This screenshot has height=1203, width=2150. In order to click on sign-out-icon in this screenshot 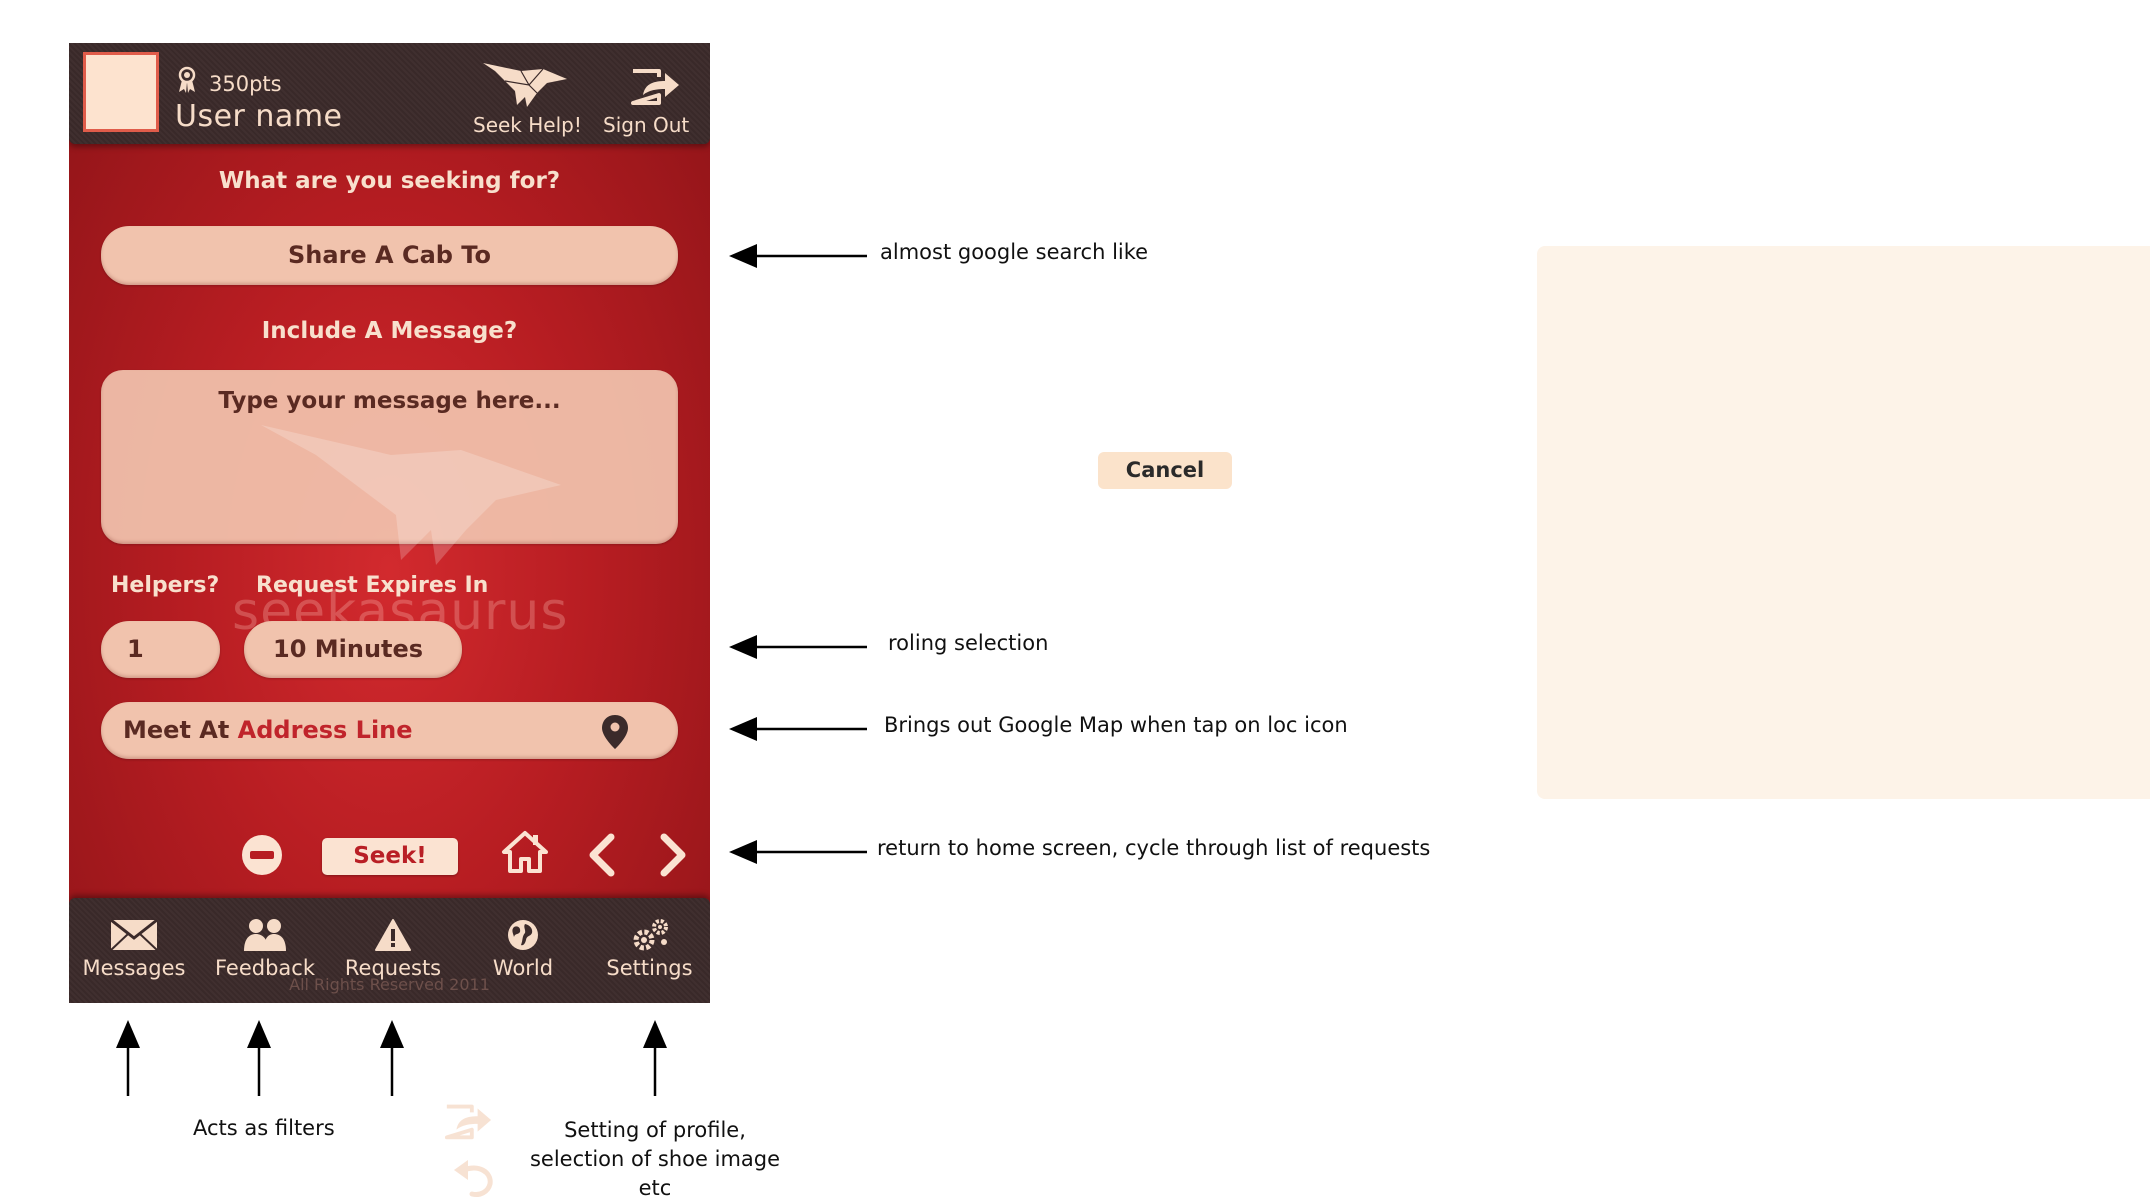, I will do `click(655, 86)`.